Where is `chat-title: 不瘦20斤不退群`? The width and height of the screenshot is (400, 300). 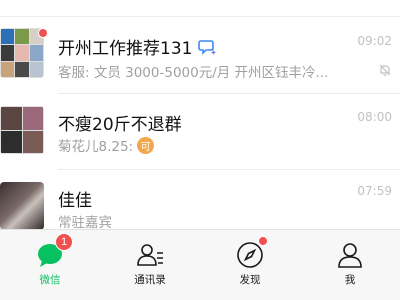
chat-title: 不瘦20斤不退群 is located at coordinates (120, 125).